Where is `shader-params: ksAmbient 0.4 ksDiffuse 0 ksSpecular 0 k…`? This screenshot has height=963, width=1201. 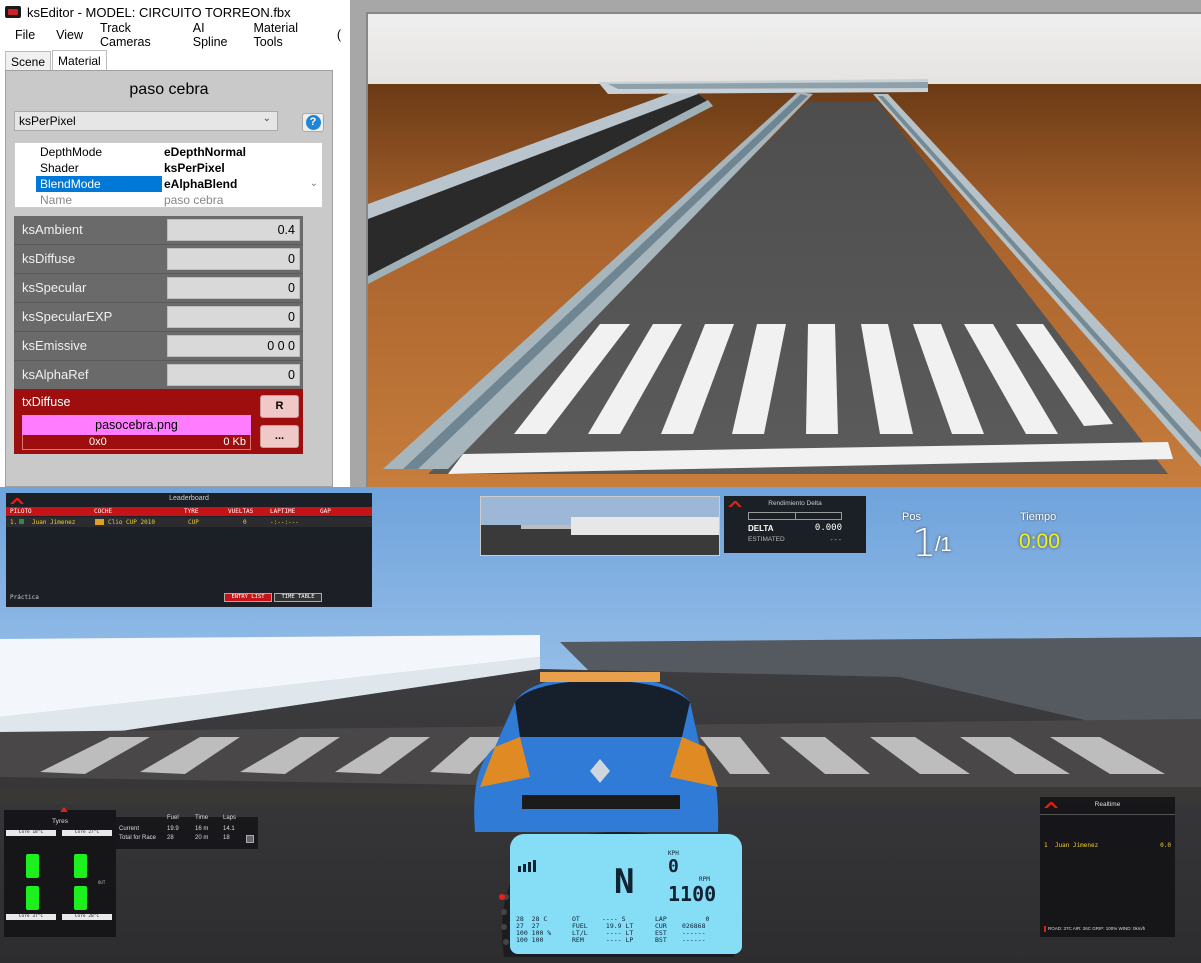
shader-params: ksAmbient 0.4 ksDiffuse 0 ksSpecular 0 k… is located at coordinates (158, 303).